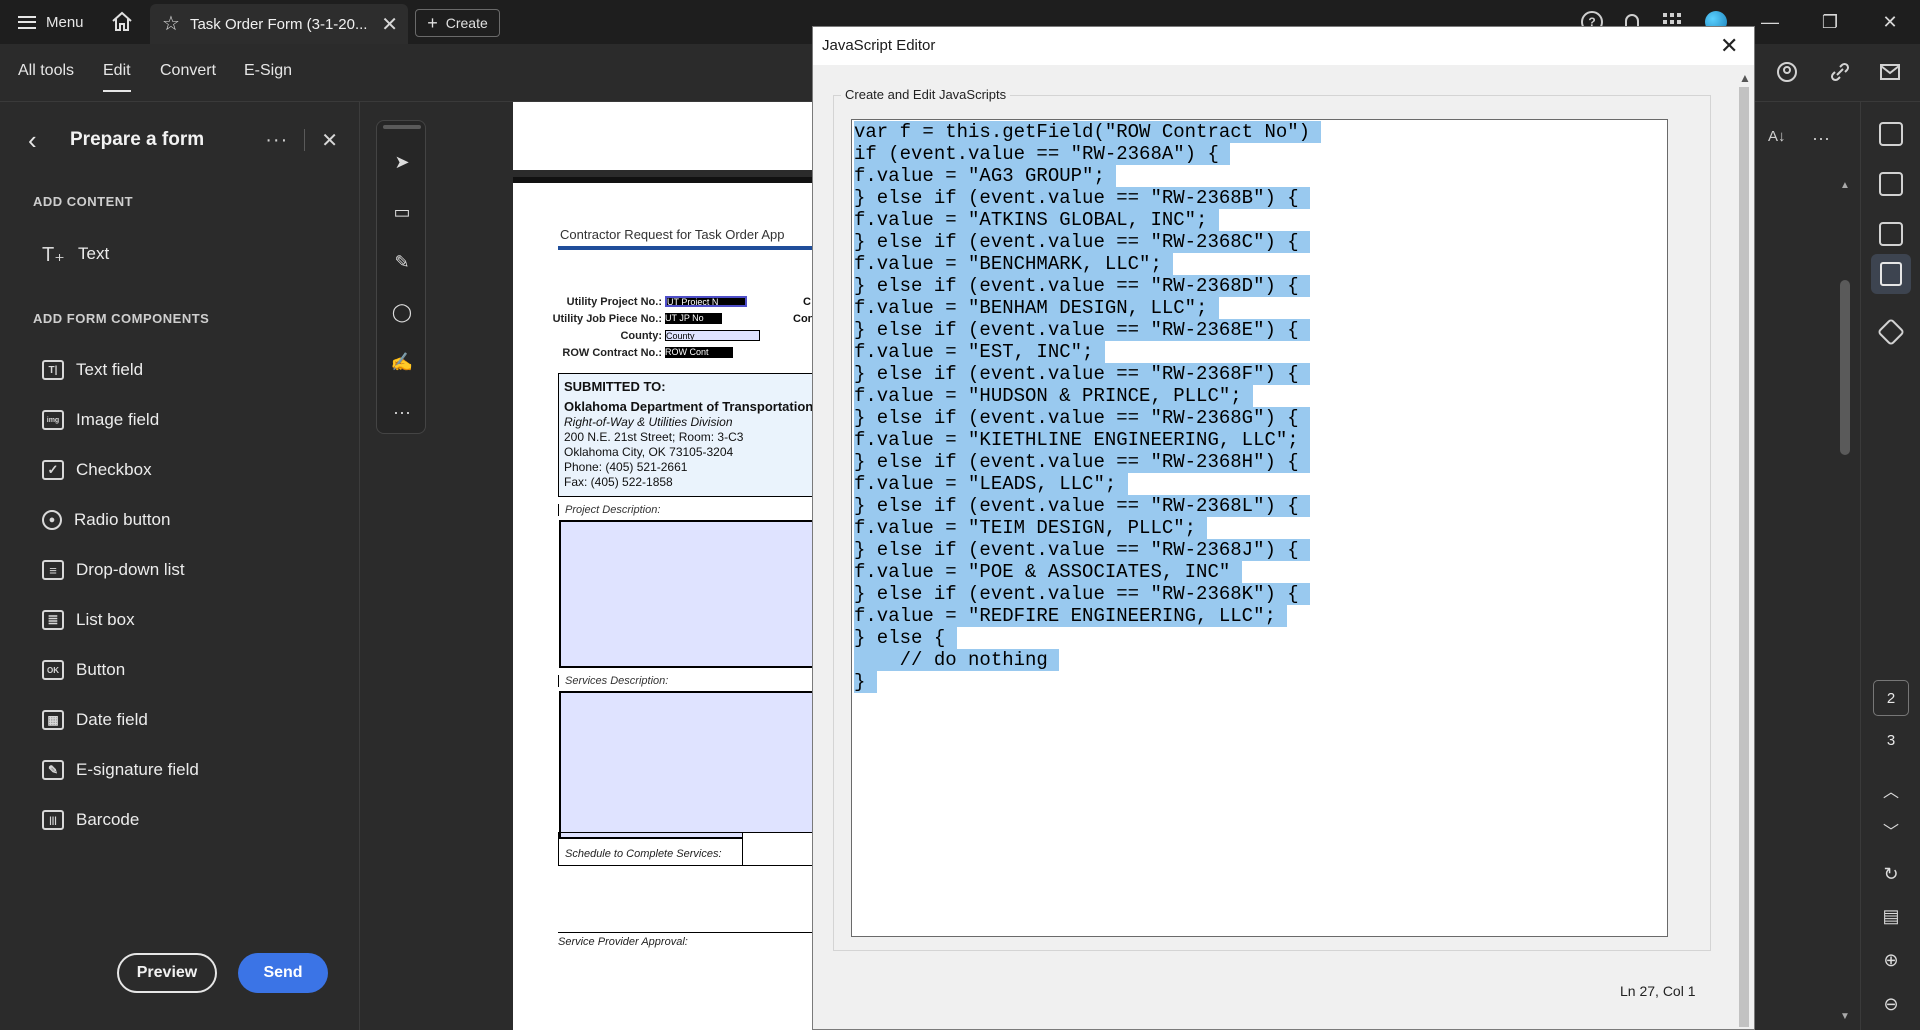 This screenshot has height=1030, width=1920. Describe the element at coordinates (120, 770) in the screenshot. I see `e-signature-field-tool: ✎ E-signature field` at that location.